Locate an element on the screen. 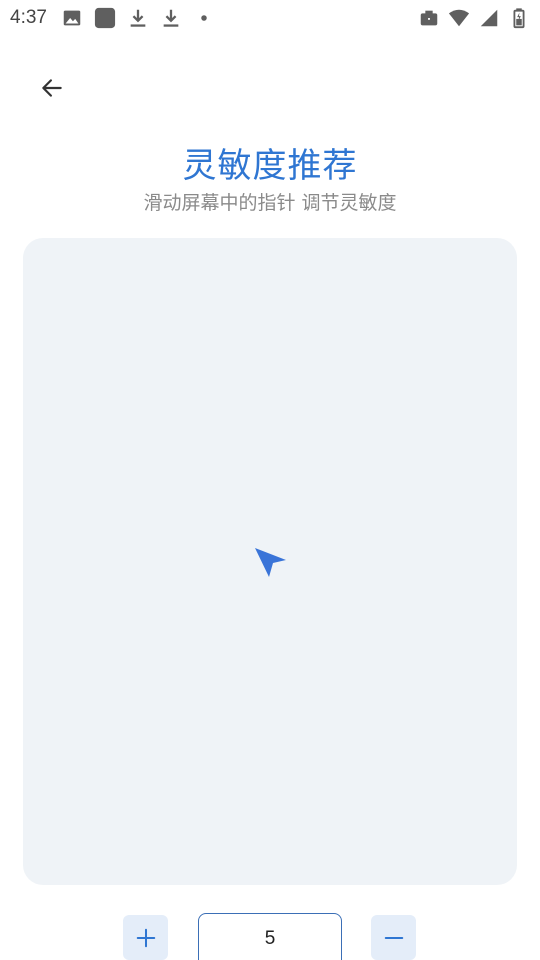 The image size is (540, 960). work-briefcase-icon is located at coordinates (429, 18).